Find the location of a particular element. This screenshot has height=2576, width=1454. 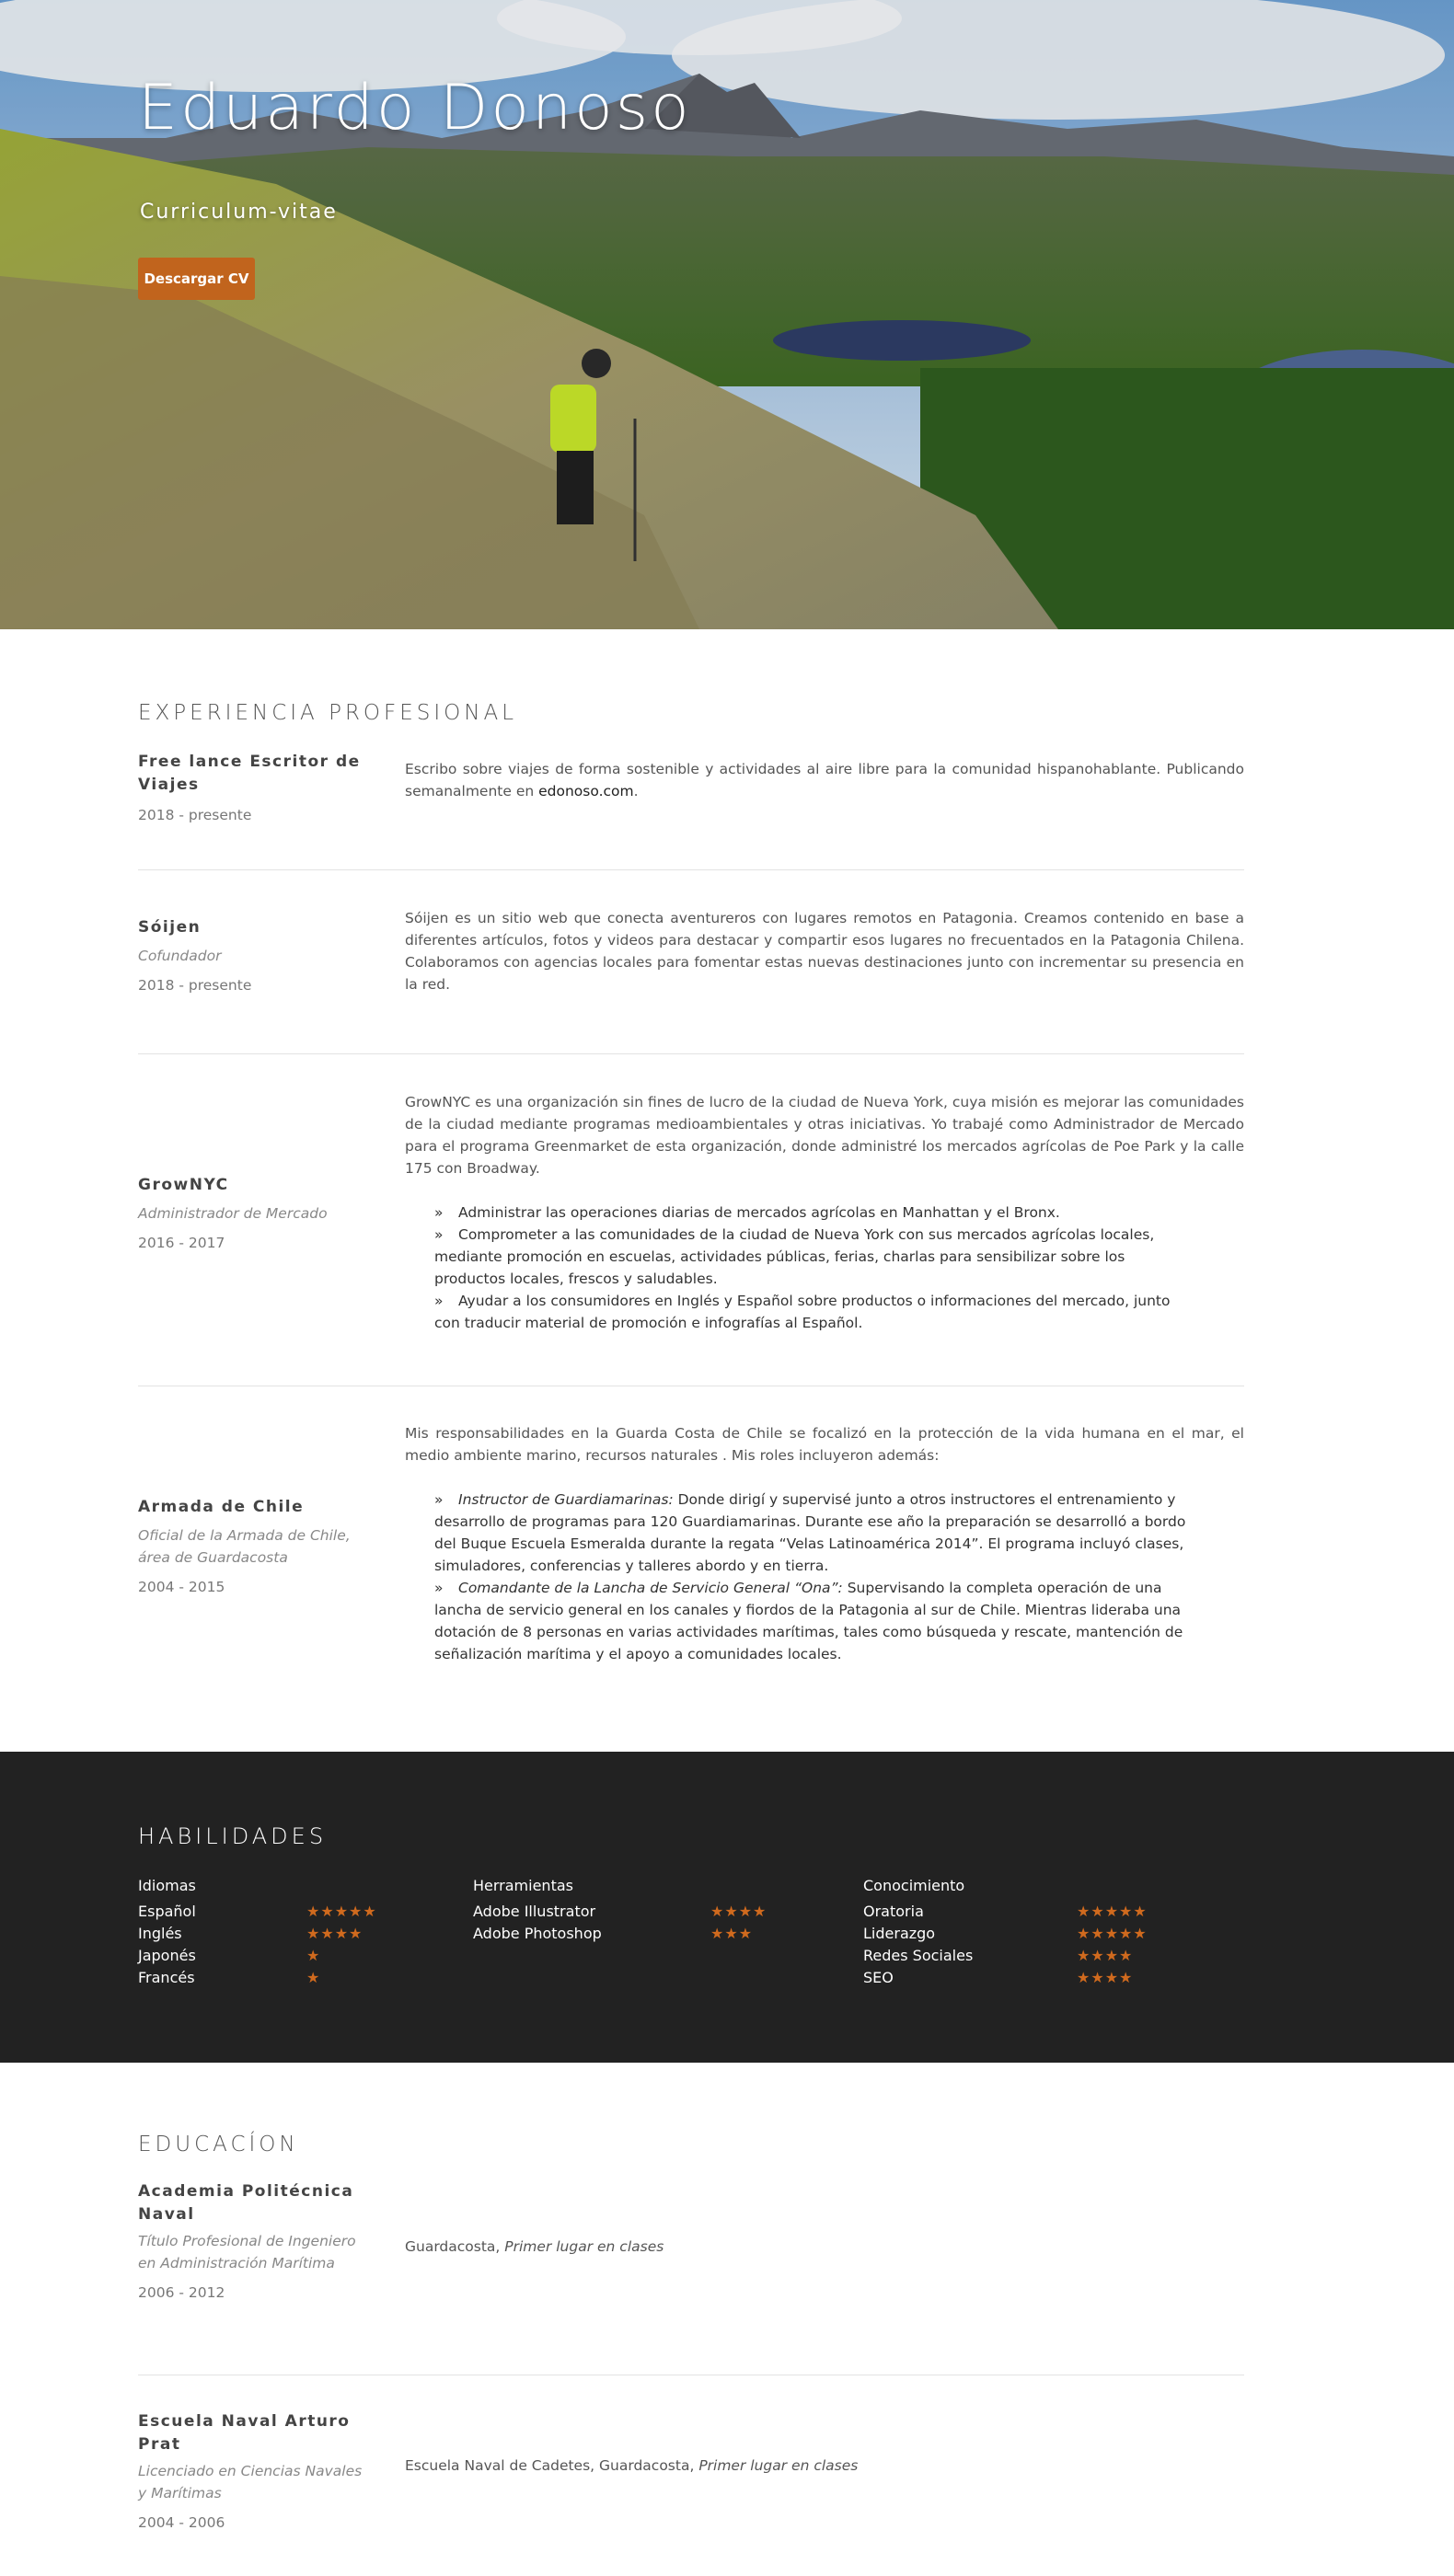

skill-row: Oratoria ★★★★★ is located at coordinates (1024, 1912).